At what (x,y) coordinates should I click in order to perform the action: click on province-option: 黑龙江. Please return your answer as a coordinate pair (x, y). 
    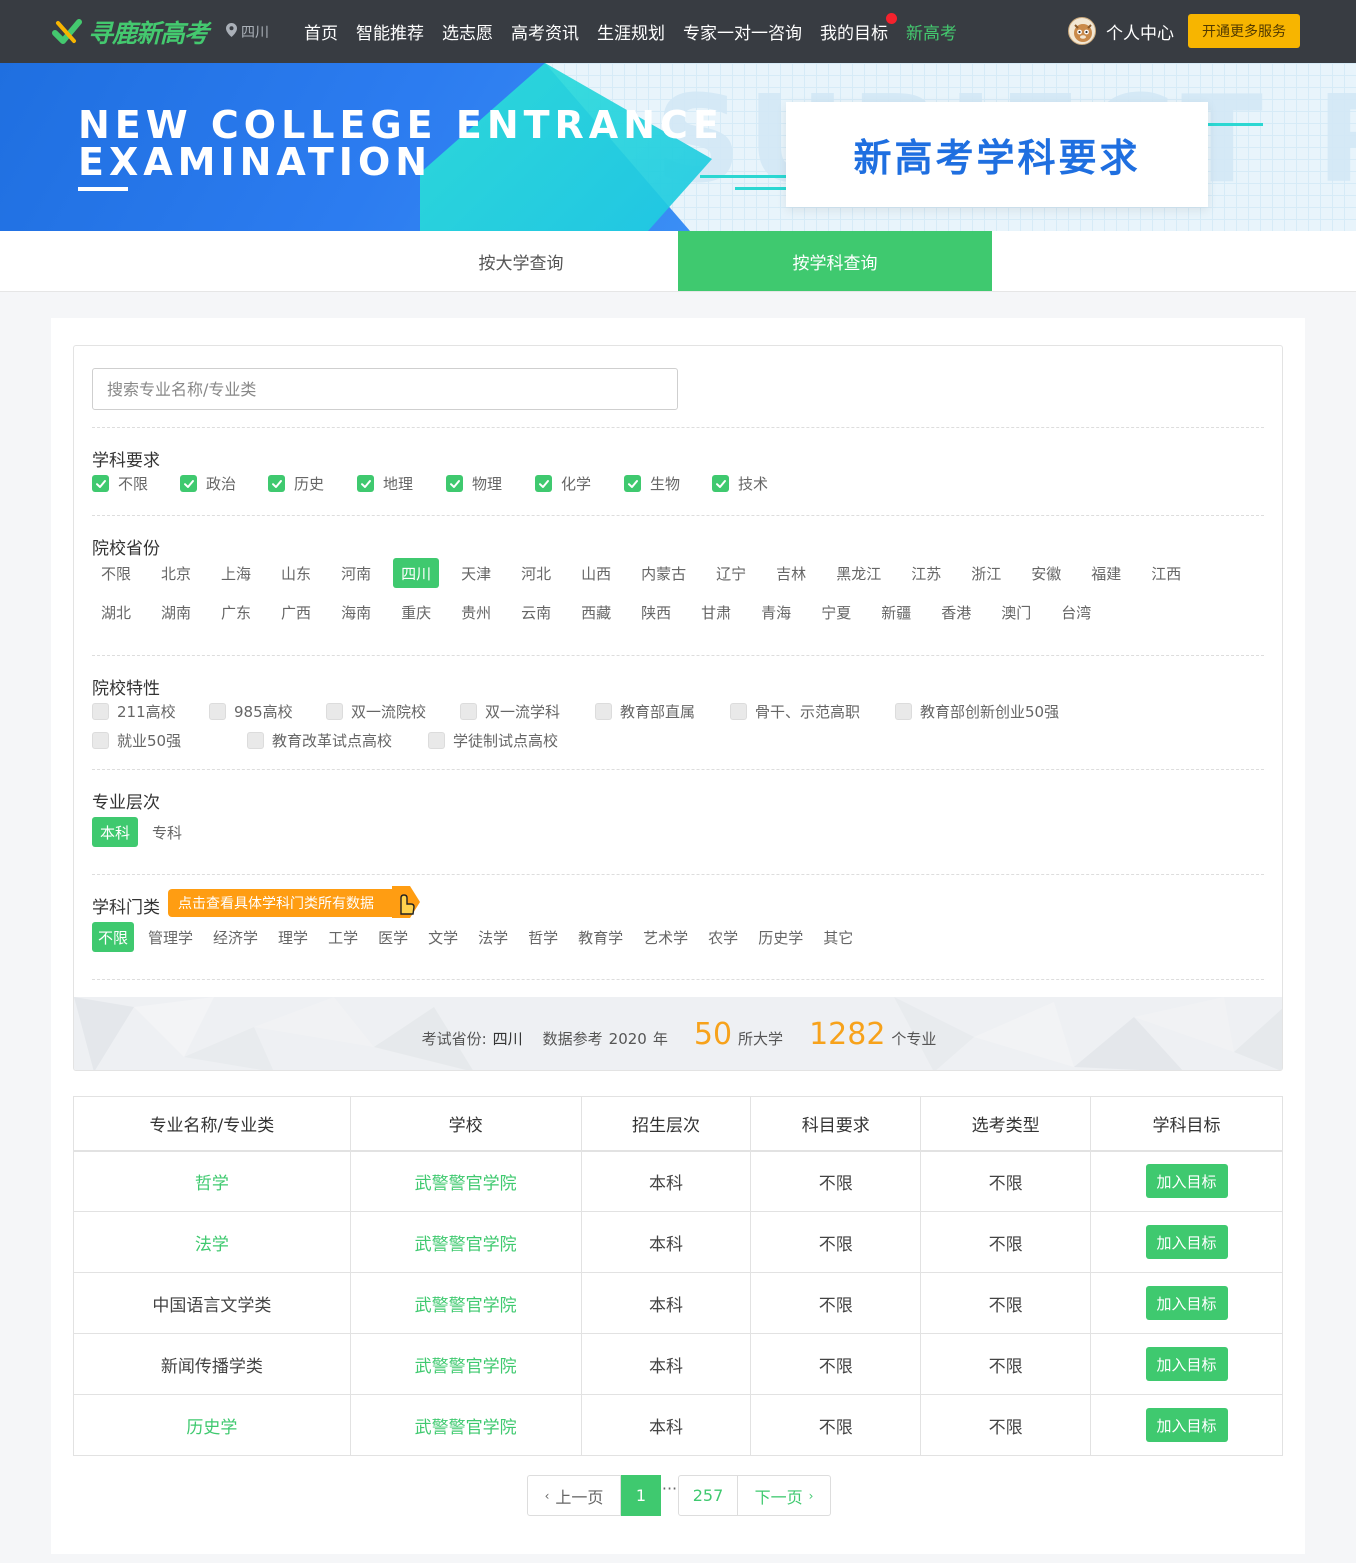
    Looking at the image, I should click on (858, 573).